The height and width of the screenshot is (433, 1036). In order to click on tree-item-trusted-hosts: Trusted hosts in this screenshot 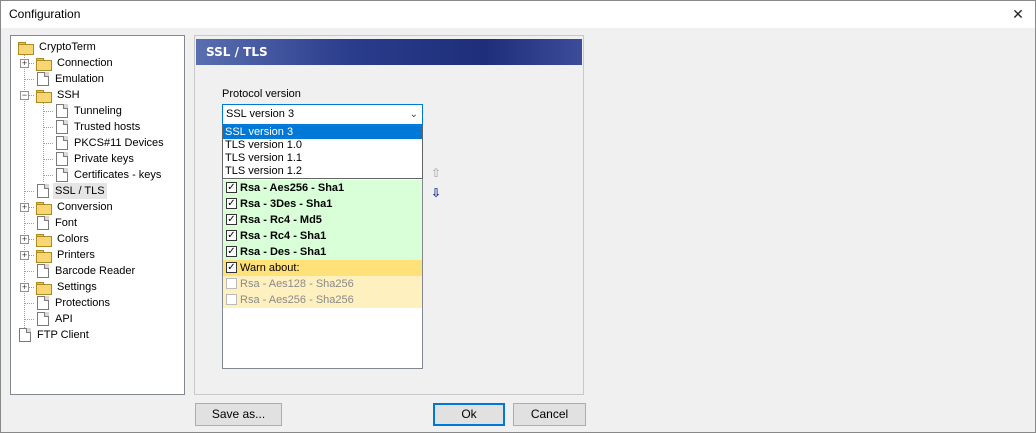, I will do `click(98, 127)`.